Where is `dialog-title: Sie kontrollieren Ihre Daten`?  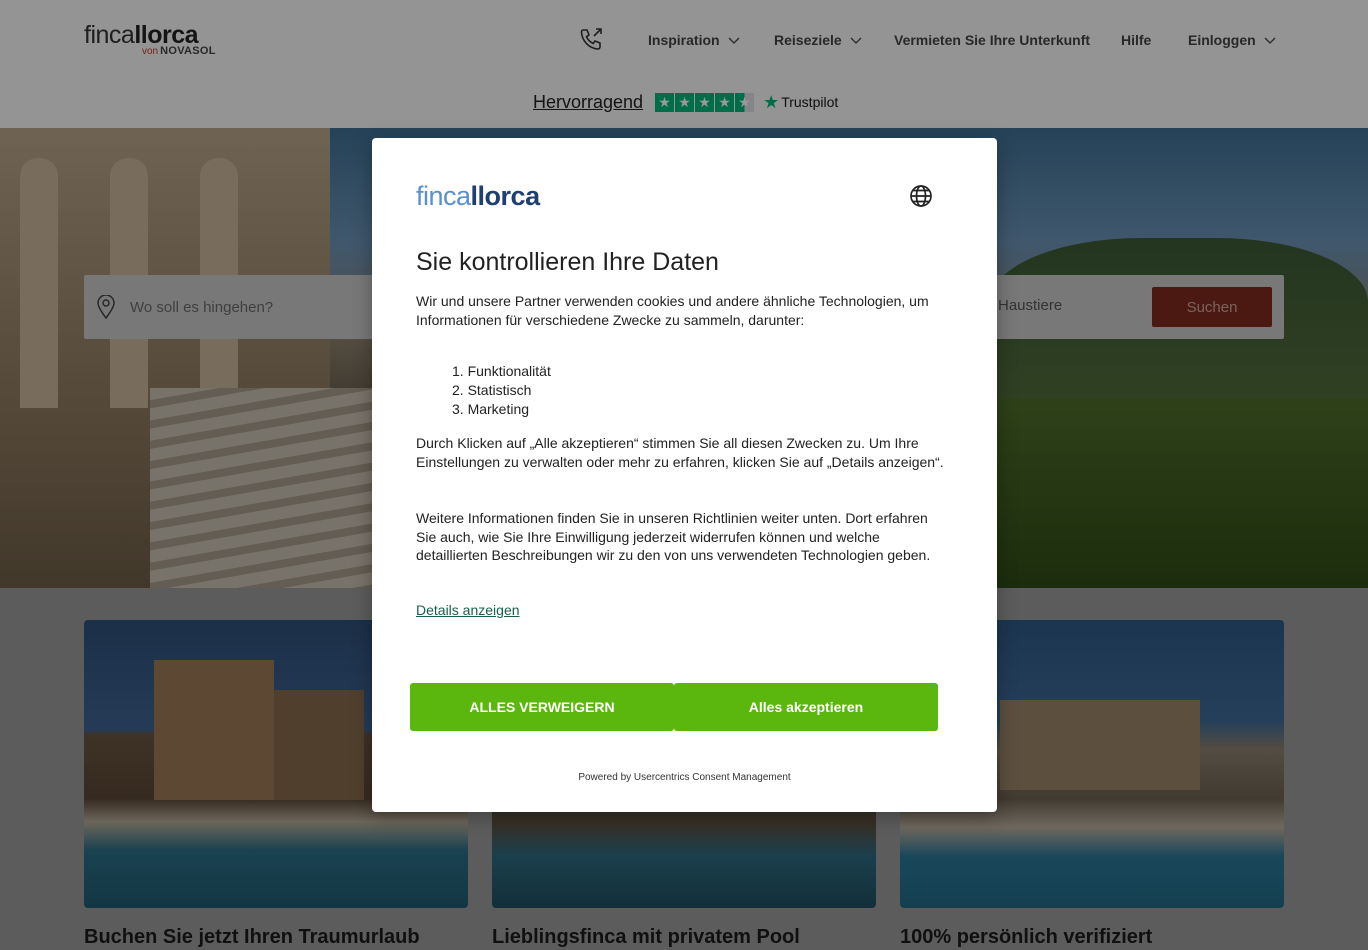
dialog-title: Sie kontrollieren Ihre Daten is located at coordinates (567, 262).